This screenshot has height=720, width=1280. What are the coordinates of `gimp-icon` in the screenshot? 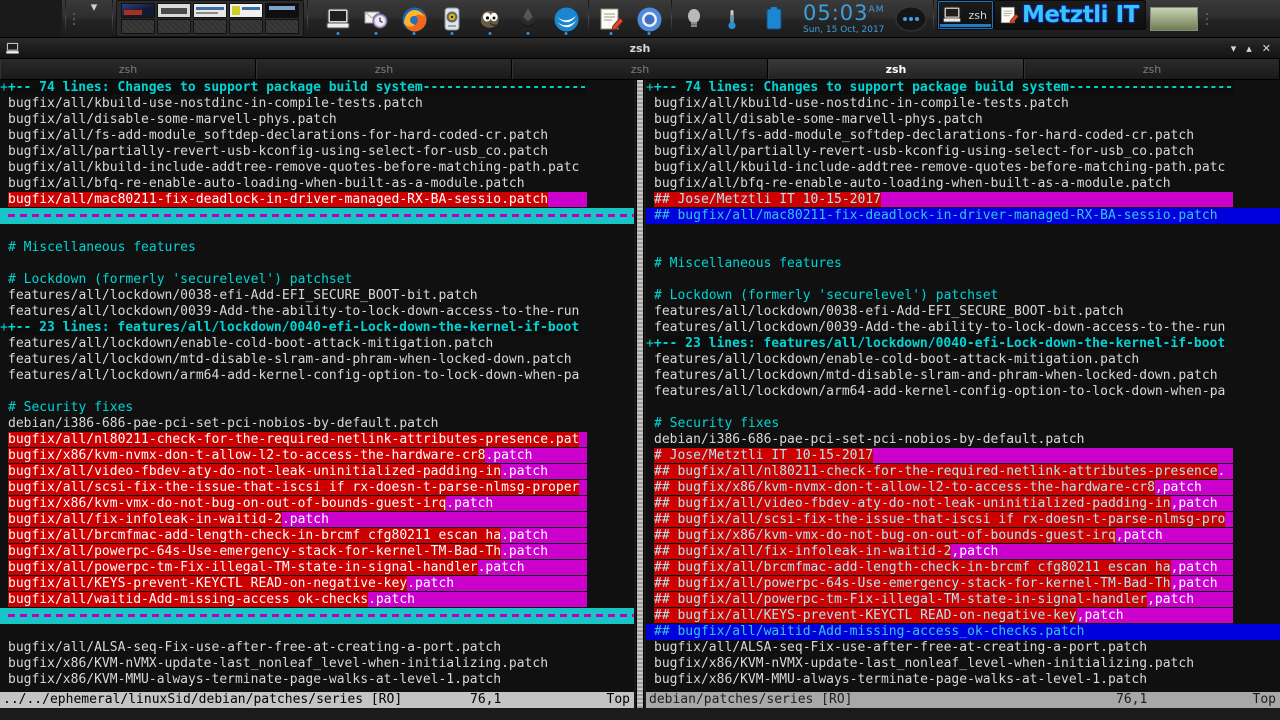 It's located at (490, 19).